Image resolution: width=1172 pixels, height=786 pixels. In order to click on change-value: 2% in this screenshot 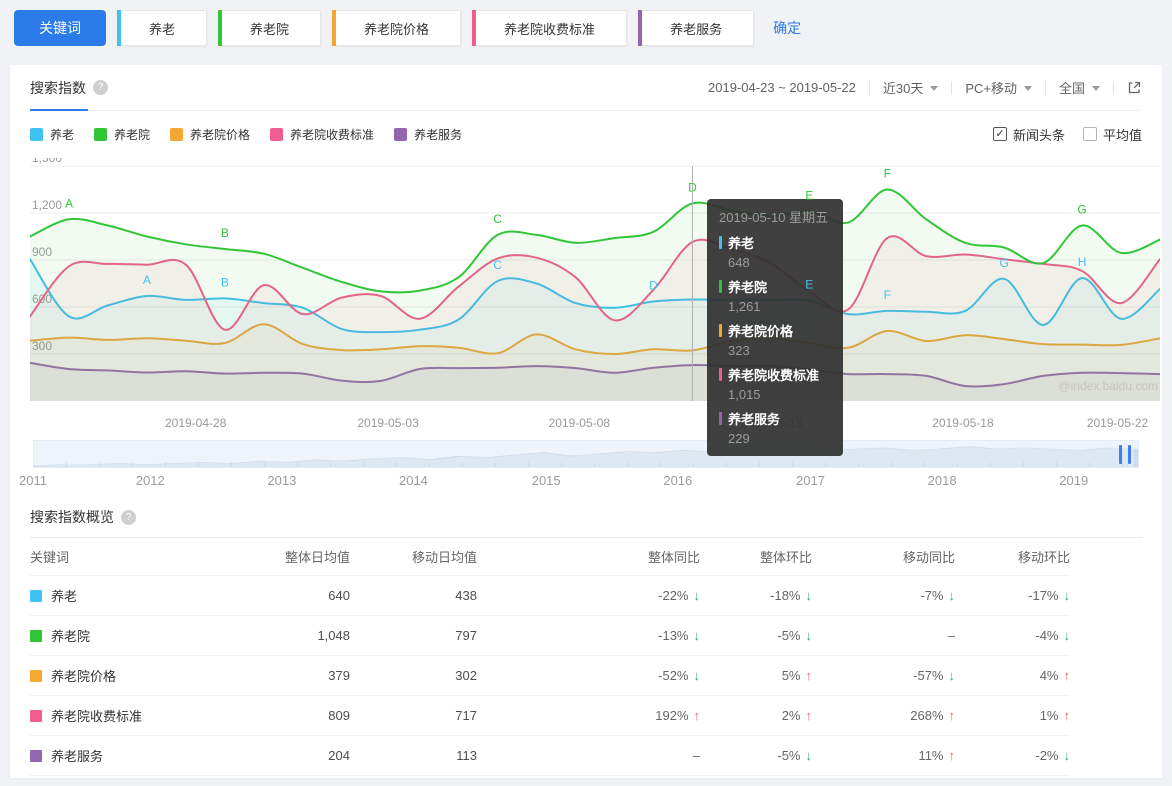, I will do `click(791, 715)`.